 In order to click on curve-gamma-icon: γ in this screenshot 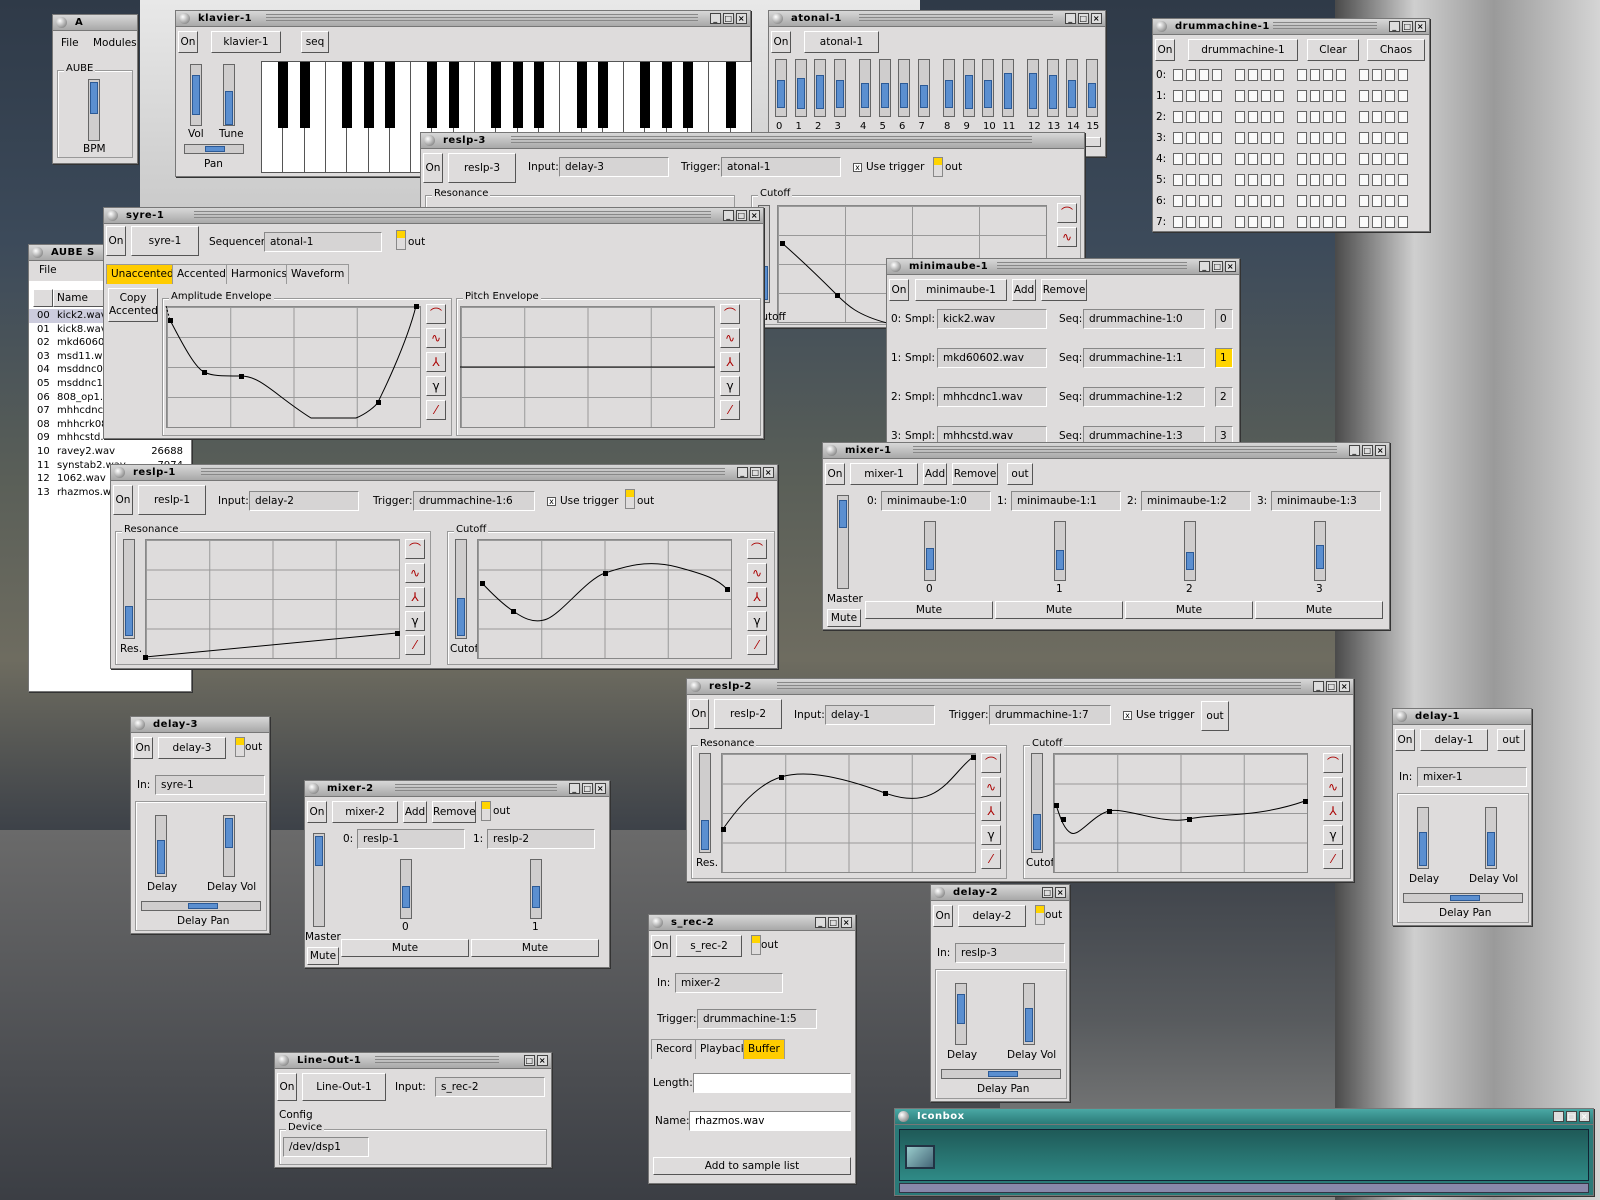, I will do `click(730, 386)`.